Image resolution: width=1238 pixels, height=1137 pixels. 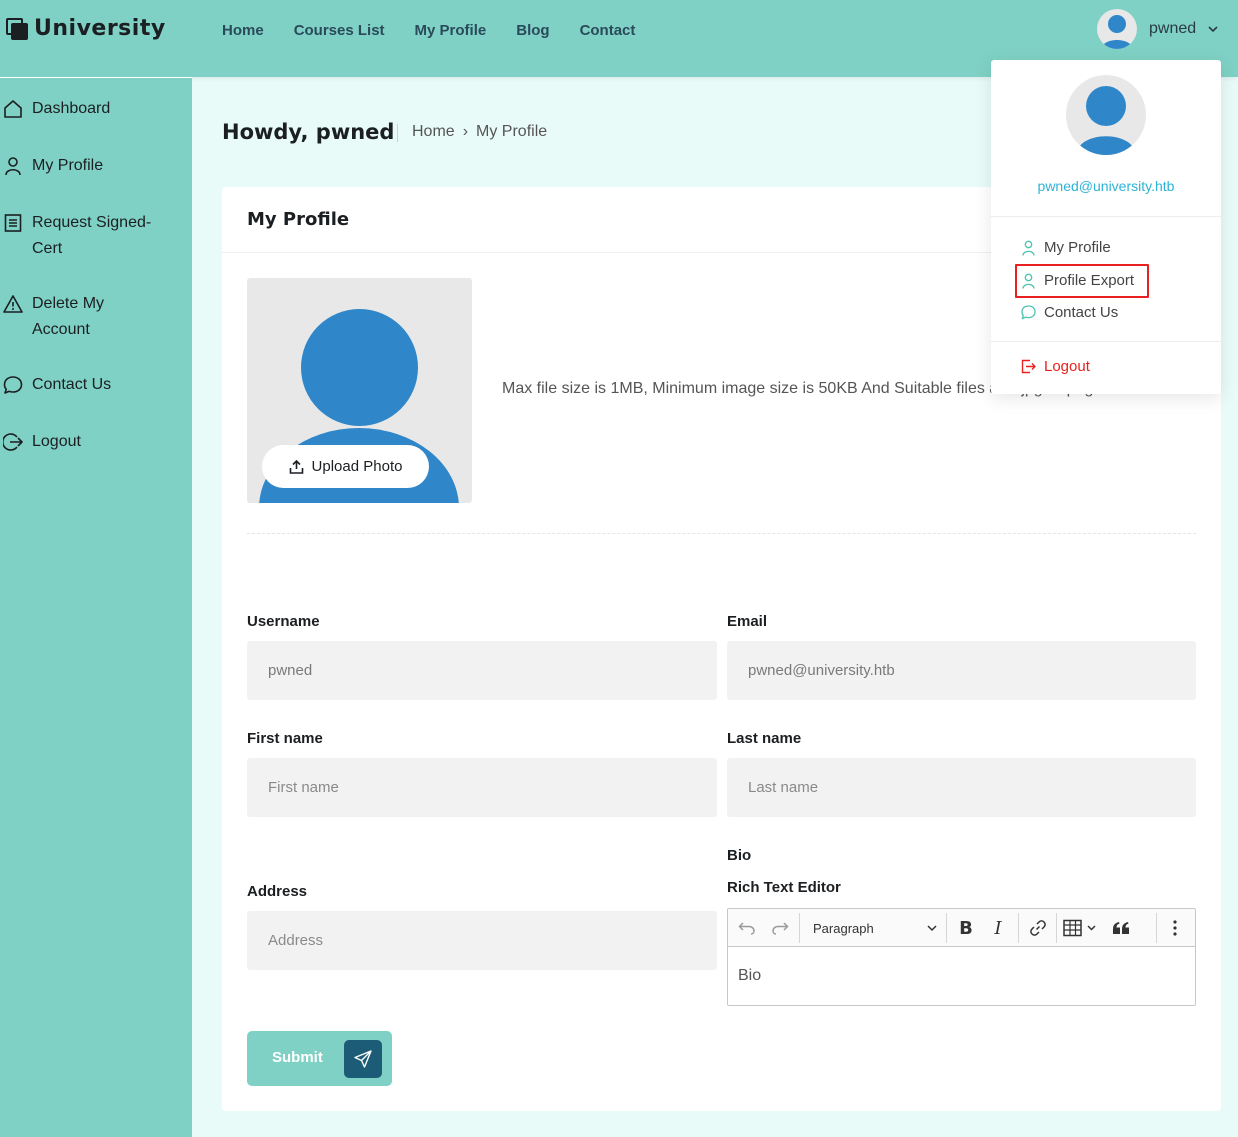 I want to click on submit-button: Submit, so click(x=319, y=1058).